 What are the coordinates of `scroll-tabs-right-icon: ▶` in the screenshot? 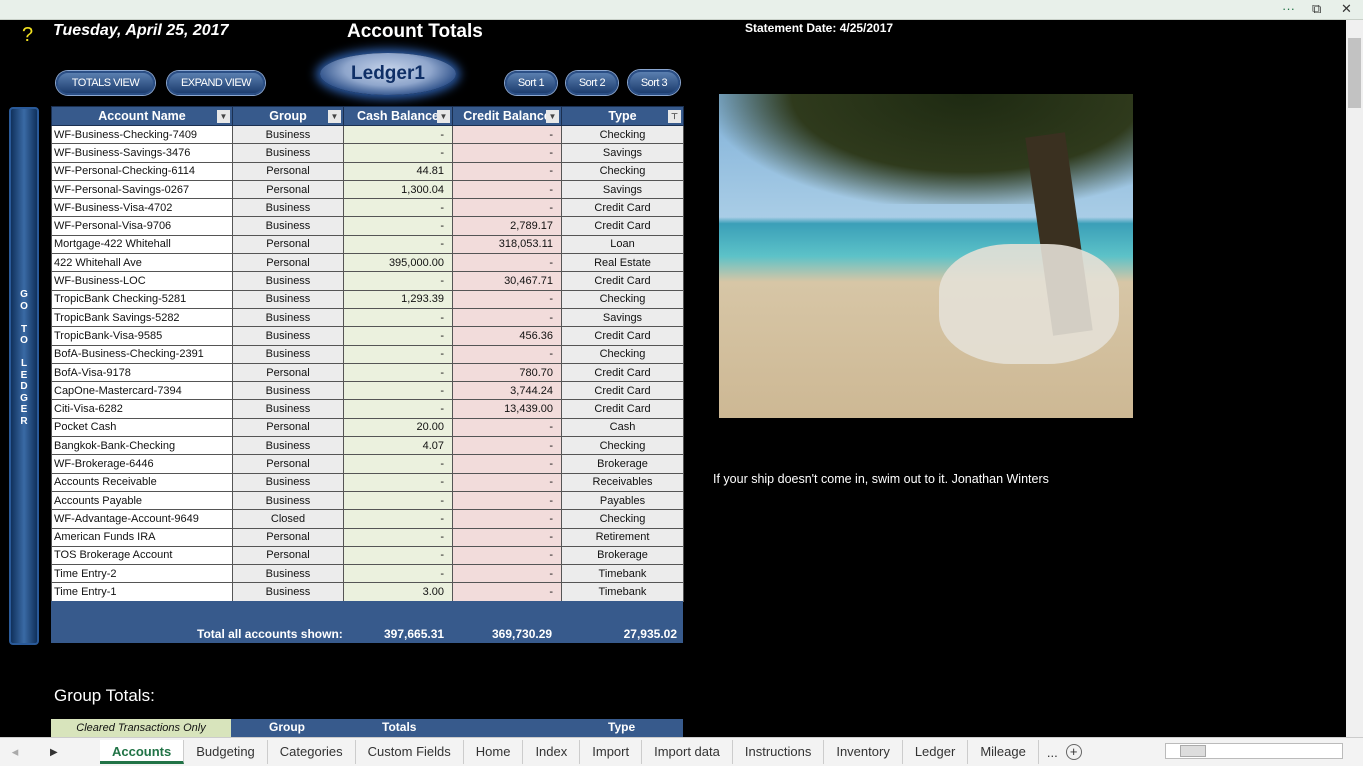 It's located at (65, 752).